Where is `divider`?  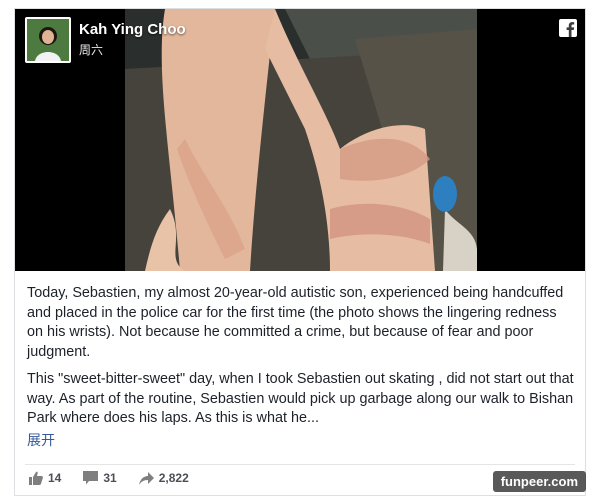
divider is located at coordinates (300, 464).